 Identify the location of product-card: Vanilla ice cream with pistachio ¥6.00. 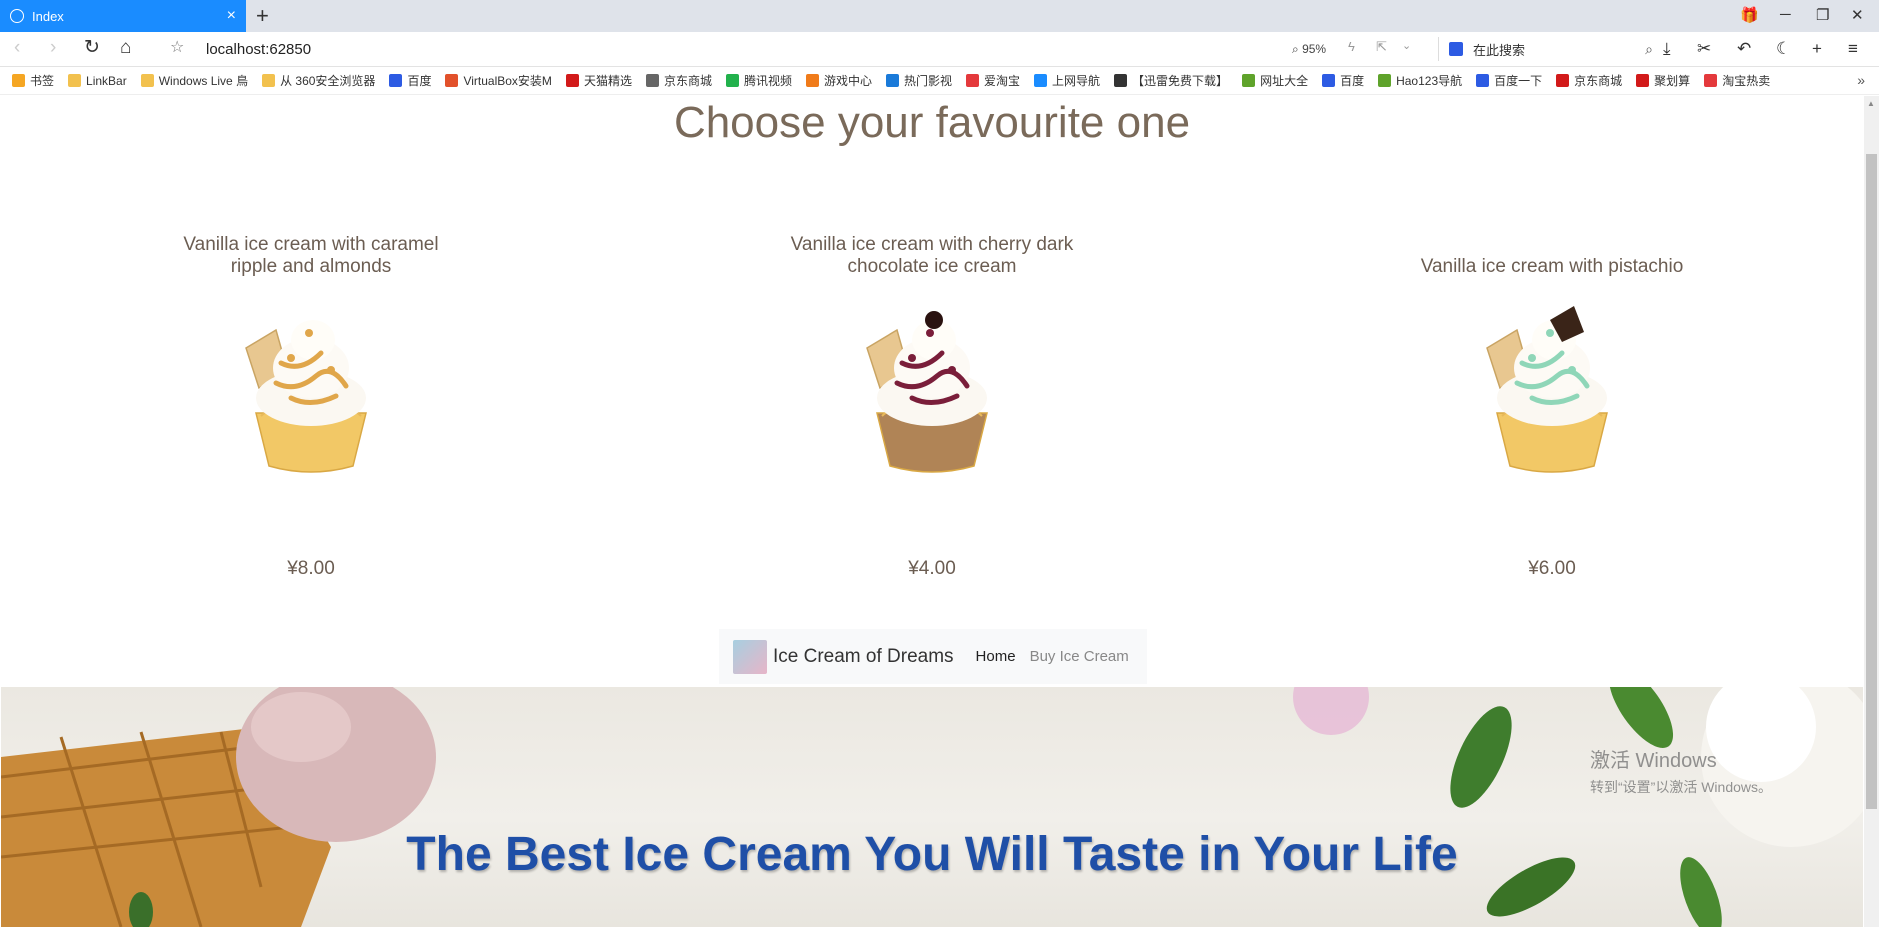
(1552, 393).